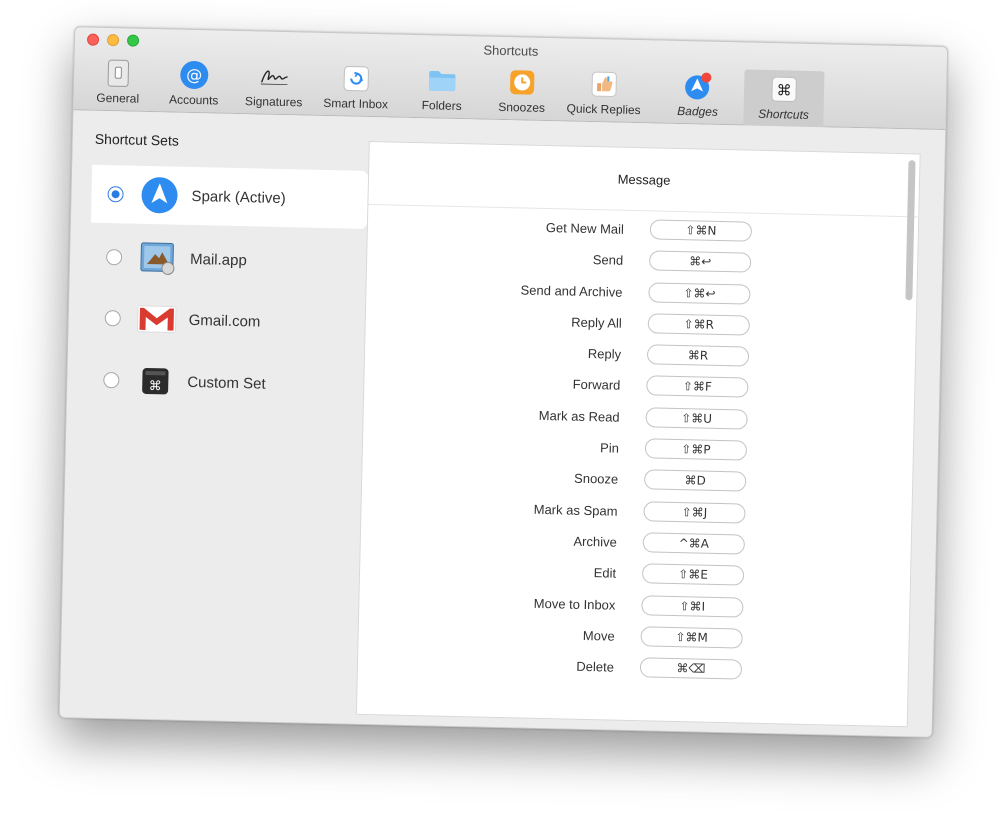 The height and width of the screenshot is (818, 1000). Describe the element at coordinates (112, 318) in the screenshot. I see `set-gmail-radio` at that location.